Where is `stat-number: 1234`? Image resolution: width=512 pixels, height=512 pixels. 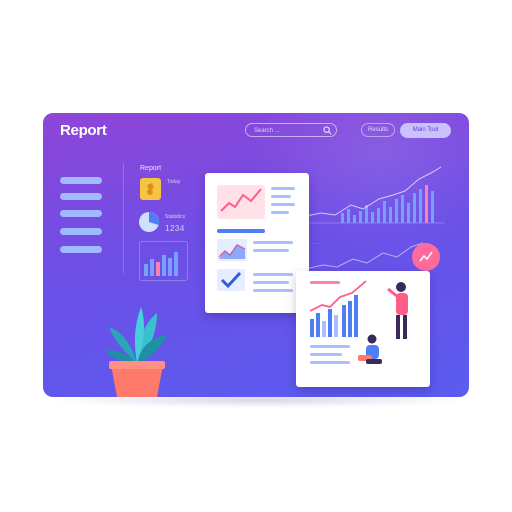 stat-number: 1234 is located at coordinates (175, 228).